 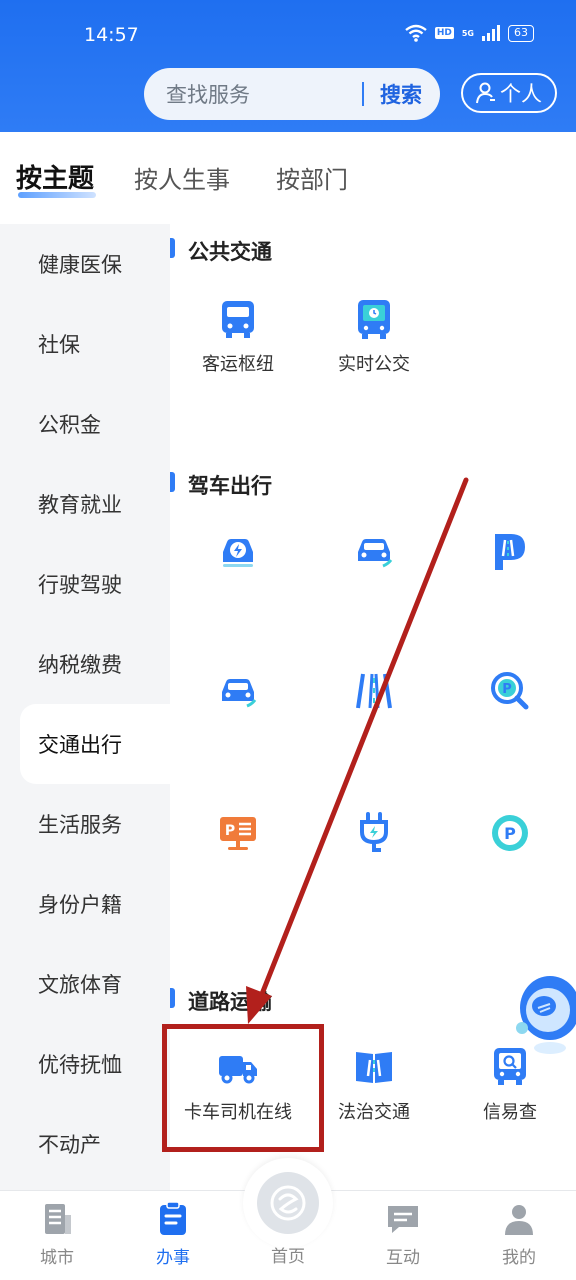 I want to click on nav-home, so click(x=288, y=1203).